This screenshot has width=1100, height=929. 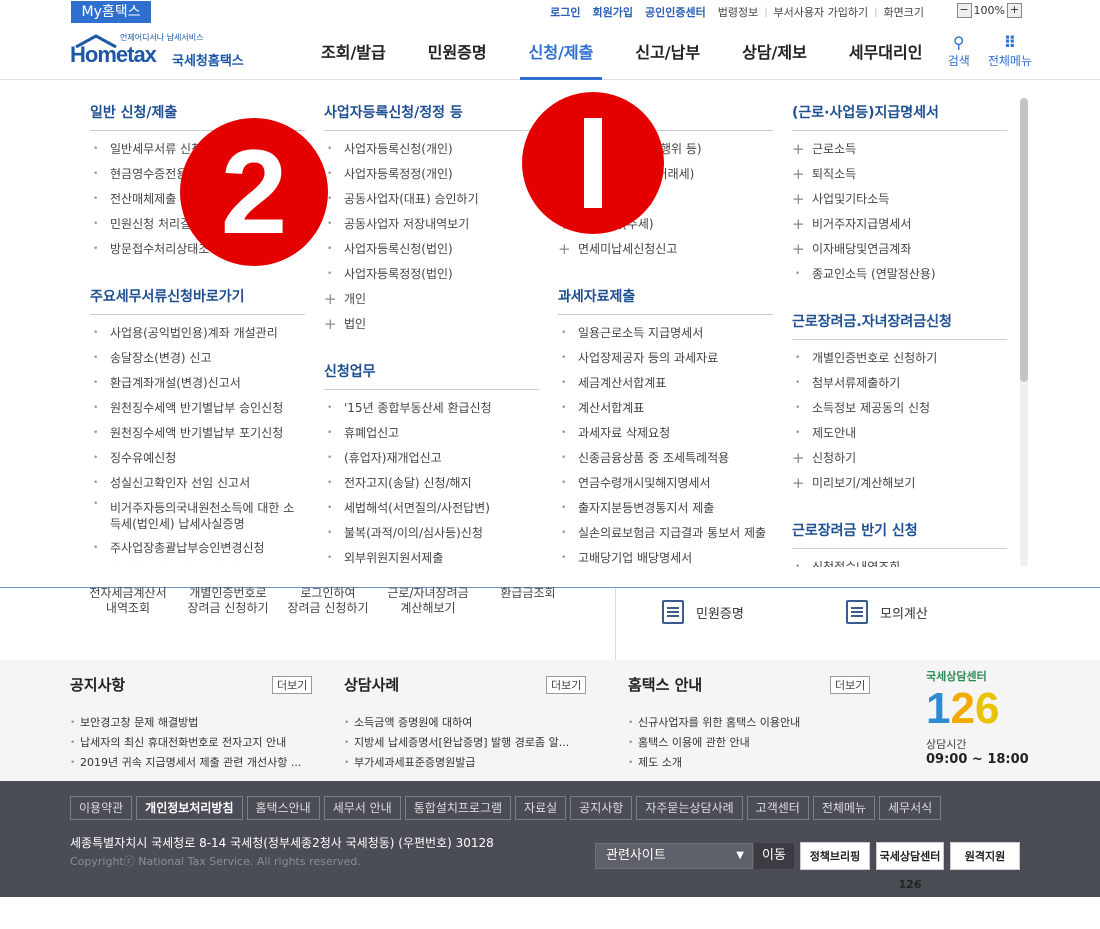 What do you see at coordinates (228, 601) in the screenshot?
I see `quick-link: 개별인증번호로 장려금 신청하기` at bounding box center [228, 601].